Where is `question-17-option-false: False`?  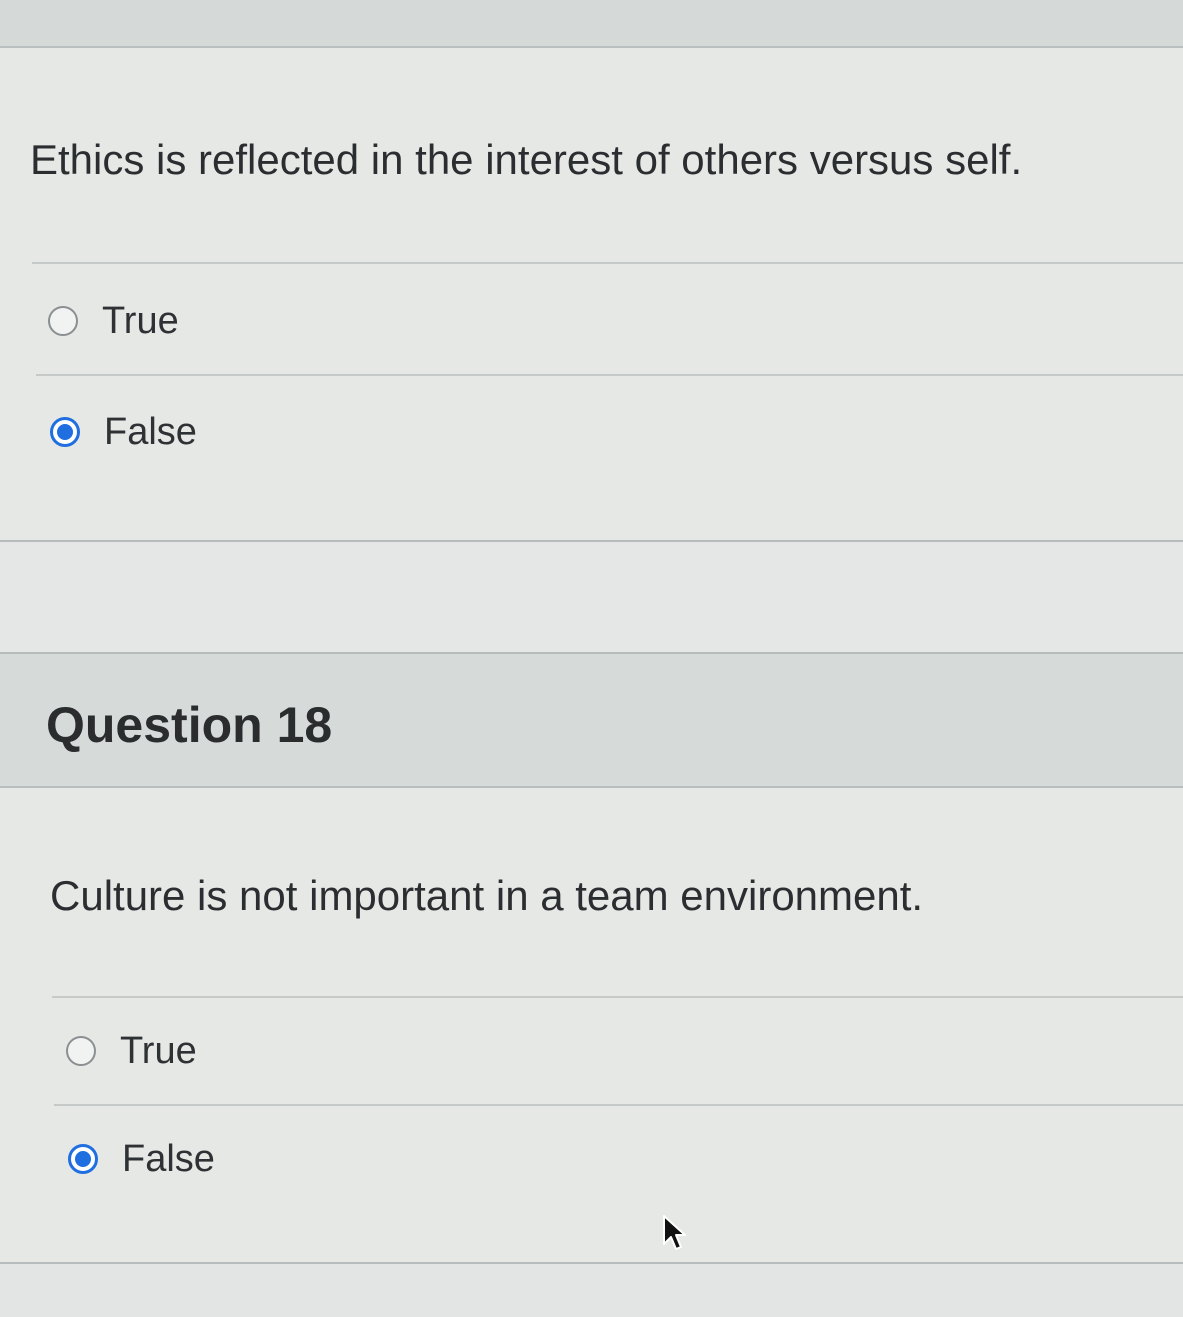 question-17-option-false: False is located at coordinates (123, 432).